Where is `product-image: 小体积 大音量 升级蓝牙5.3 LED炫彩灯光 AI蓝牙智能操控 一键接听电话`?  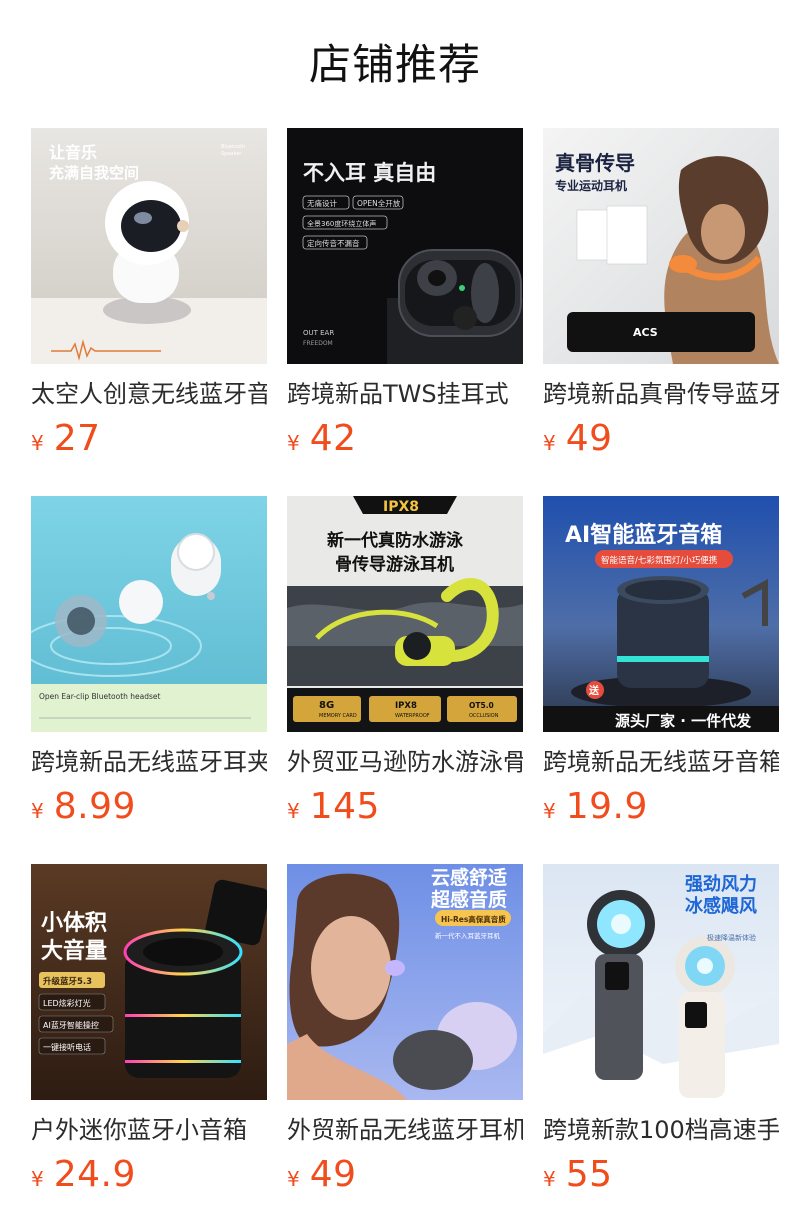 product-image: 小体积 大音量 升级蓝牙5.3 LED炫彩灯光 AI蓝牙智能操控 一键接听电话 is located at coordinates (149, 982).